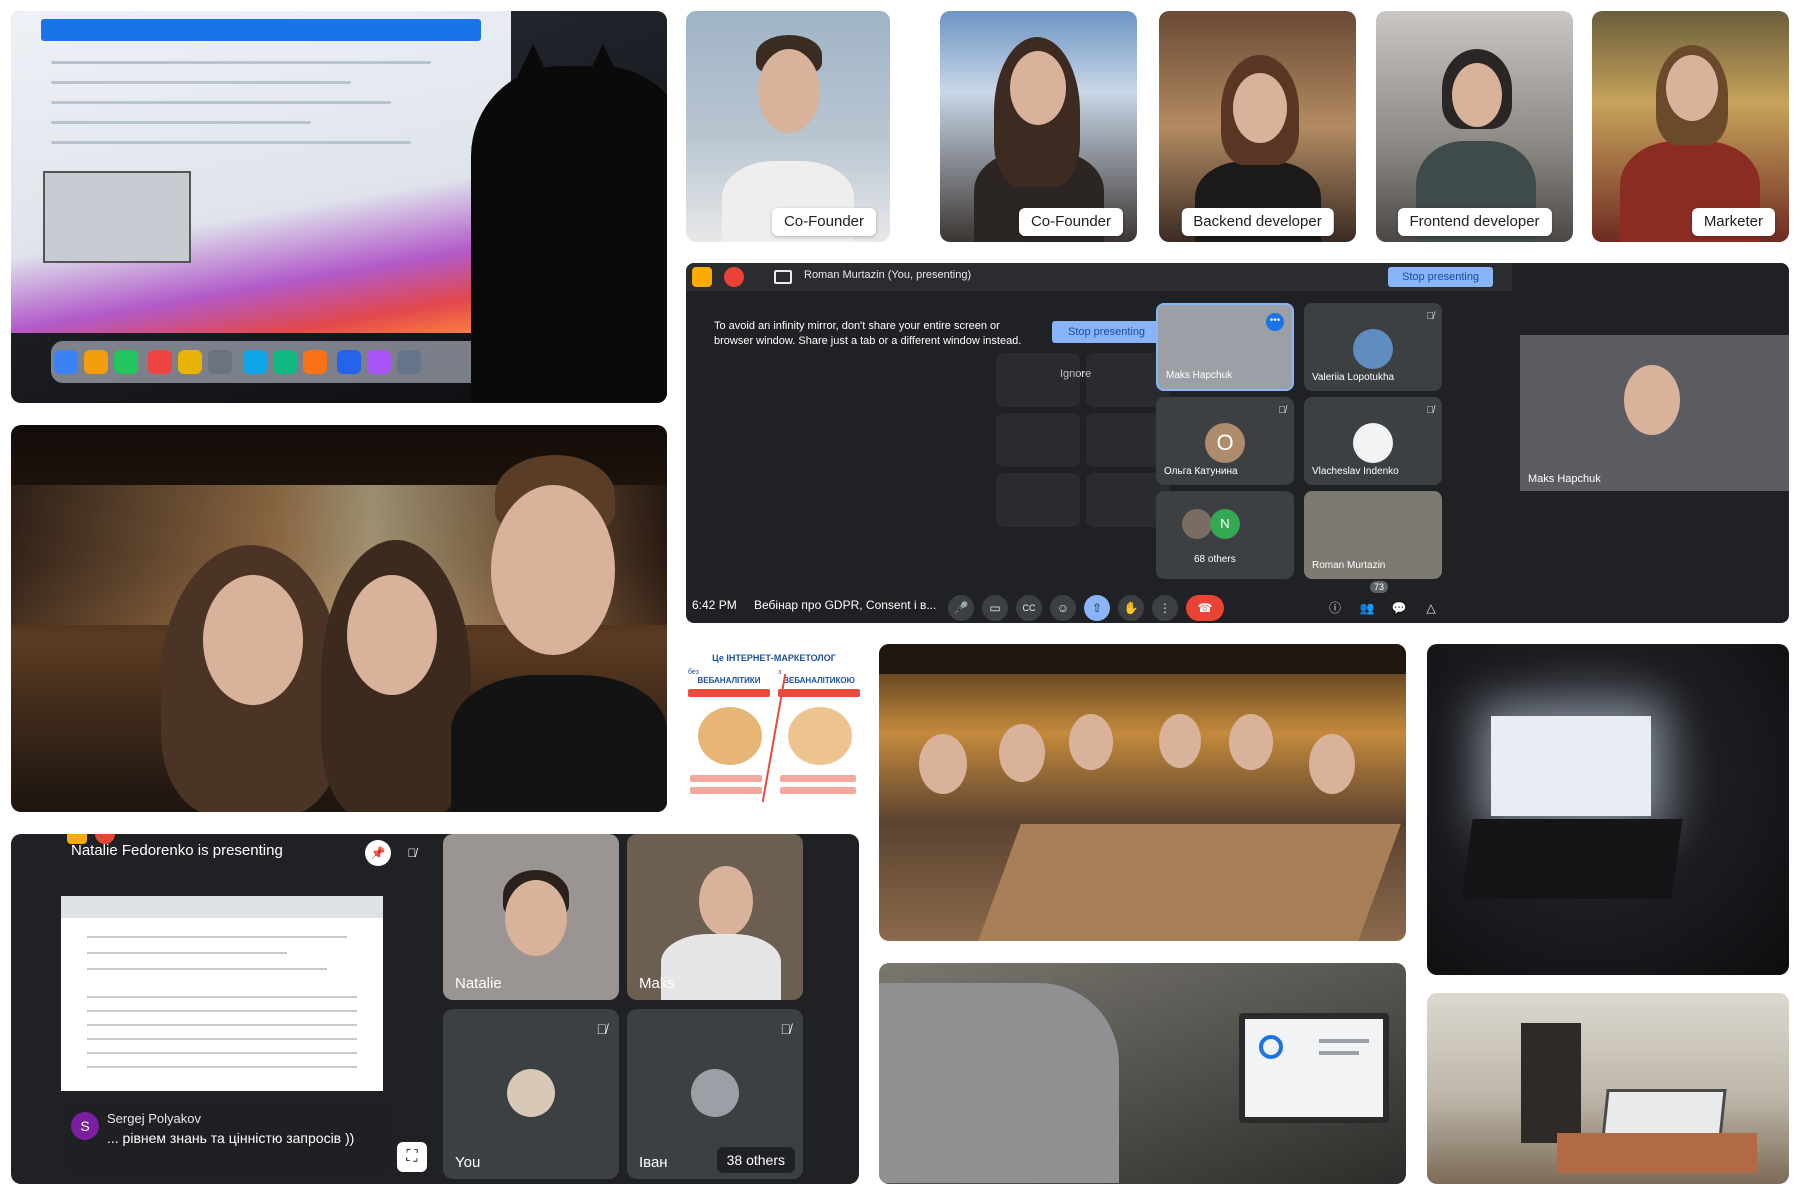  I want to click on webcam-preview, so click(117, 217).